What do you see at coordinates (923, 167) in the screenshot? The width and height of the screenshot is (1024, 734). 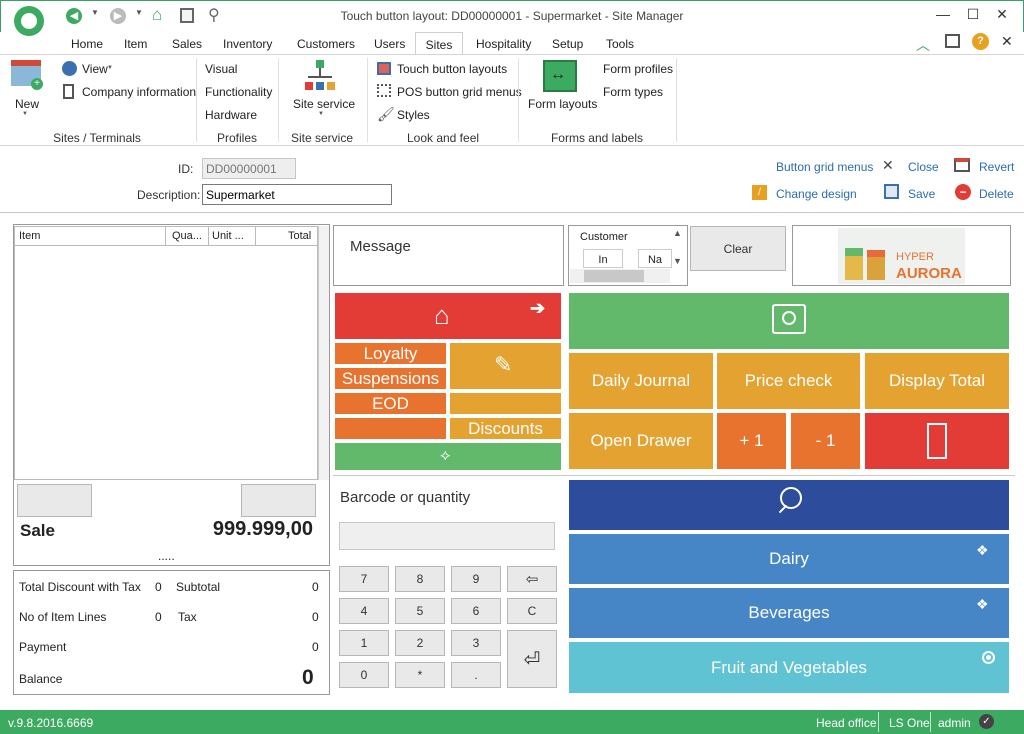 I see `close-link: Close` at bounding box center [923, 167].